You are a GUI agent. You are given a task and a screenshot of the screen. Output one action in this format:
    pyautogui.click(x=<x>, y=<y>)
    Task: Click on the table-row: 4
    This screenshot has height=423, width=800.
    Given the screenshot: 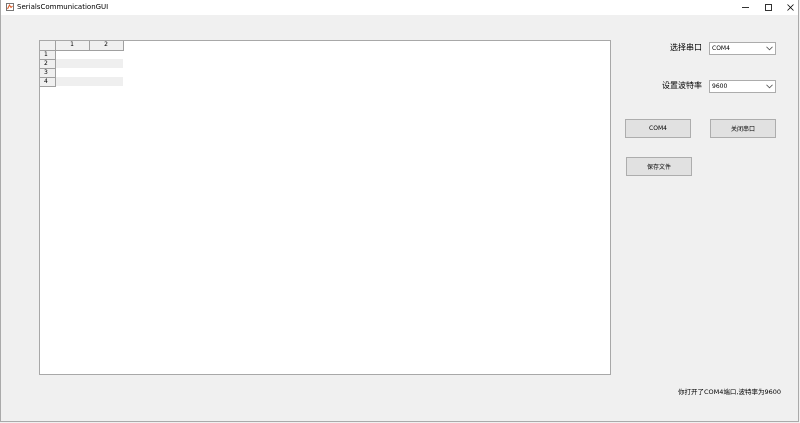 What is the action you would take?
    pyautogui.click(x=81, y=82)
    